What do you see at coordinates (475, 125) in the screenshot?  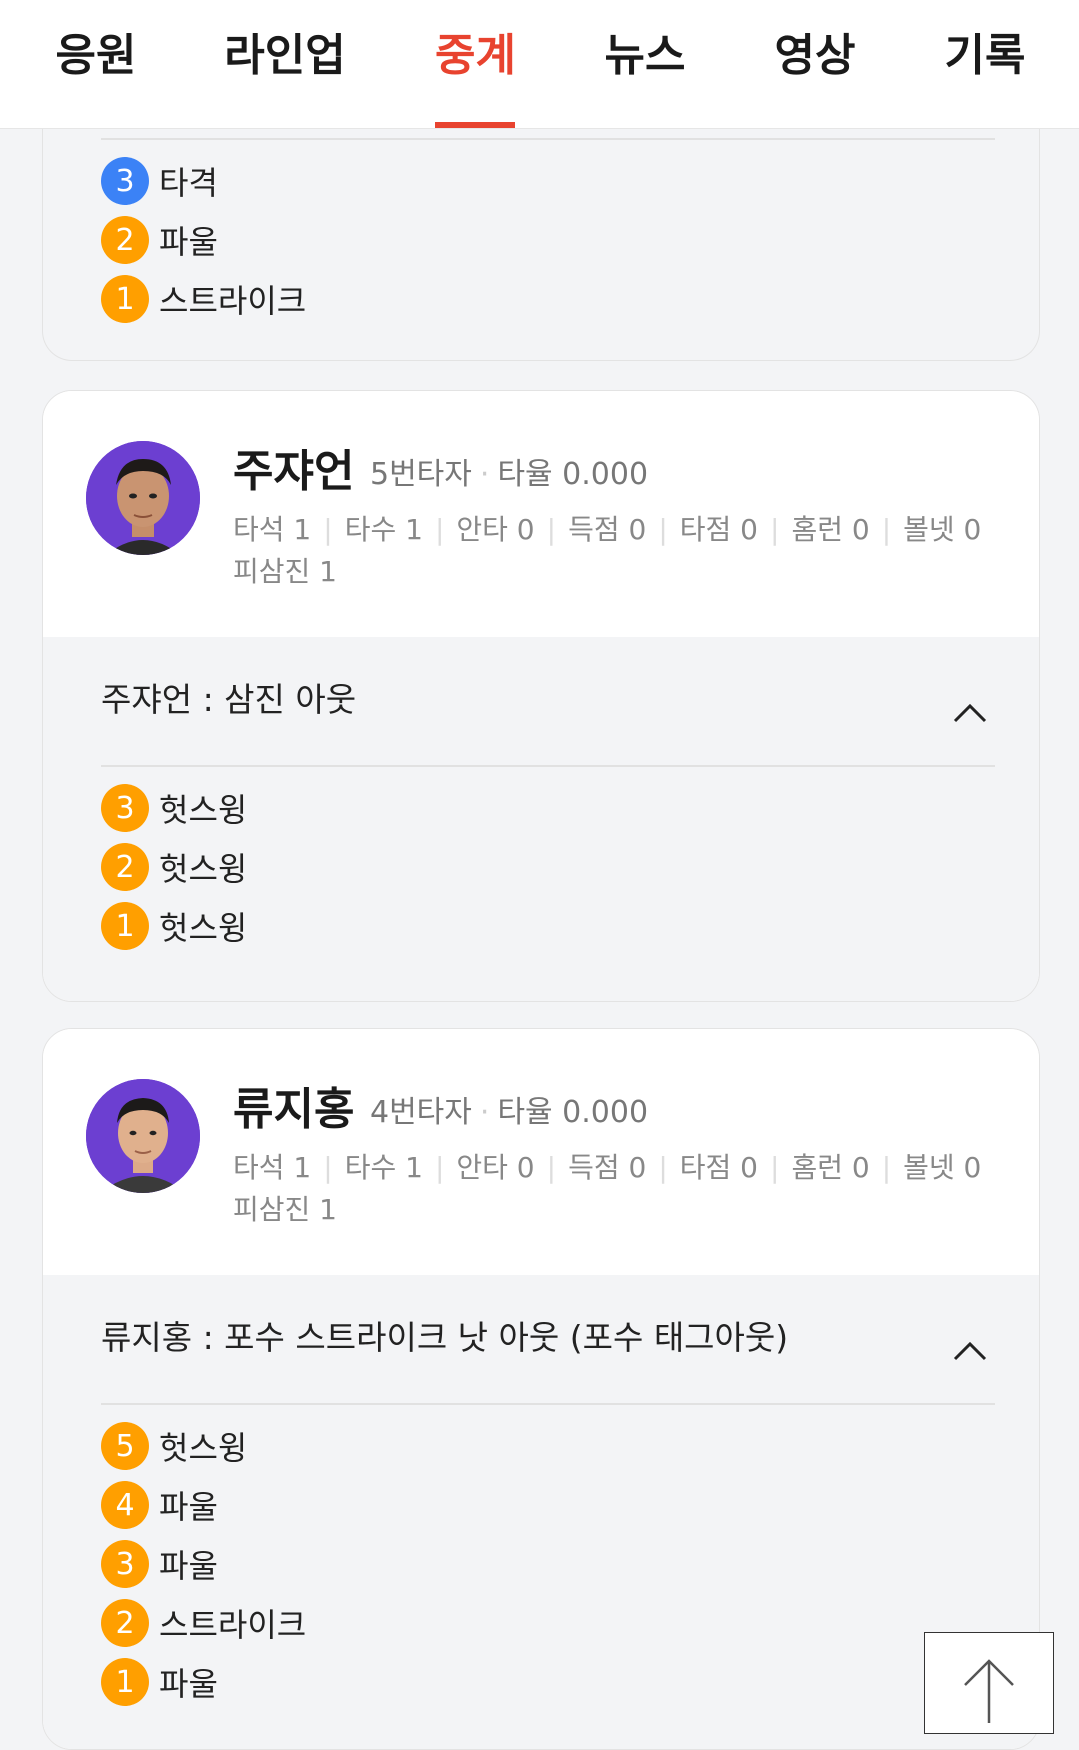 I see `active-tab-underline` at bounding box center [475, 125].